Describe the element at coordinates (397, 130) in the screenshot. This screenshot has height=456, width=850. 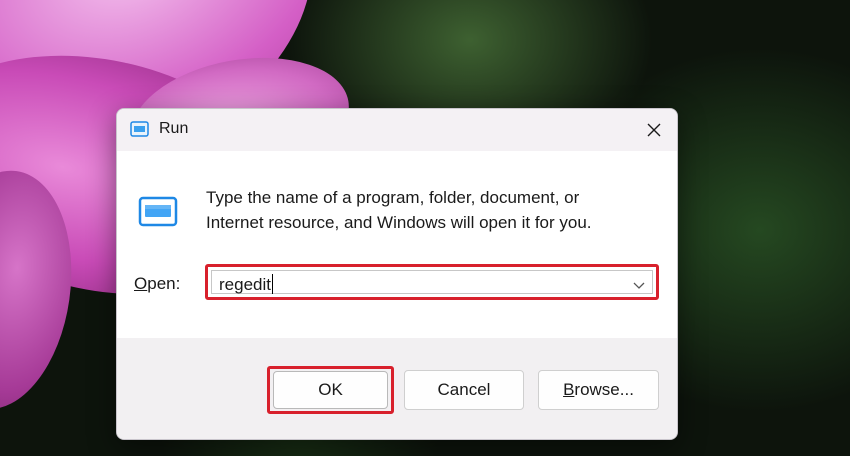
I see `title-bar: Run` at that location.